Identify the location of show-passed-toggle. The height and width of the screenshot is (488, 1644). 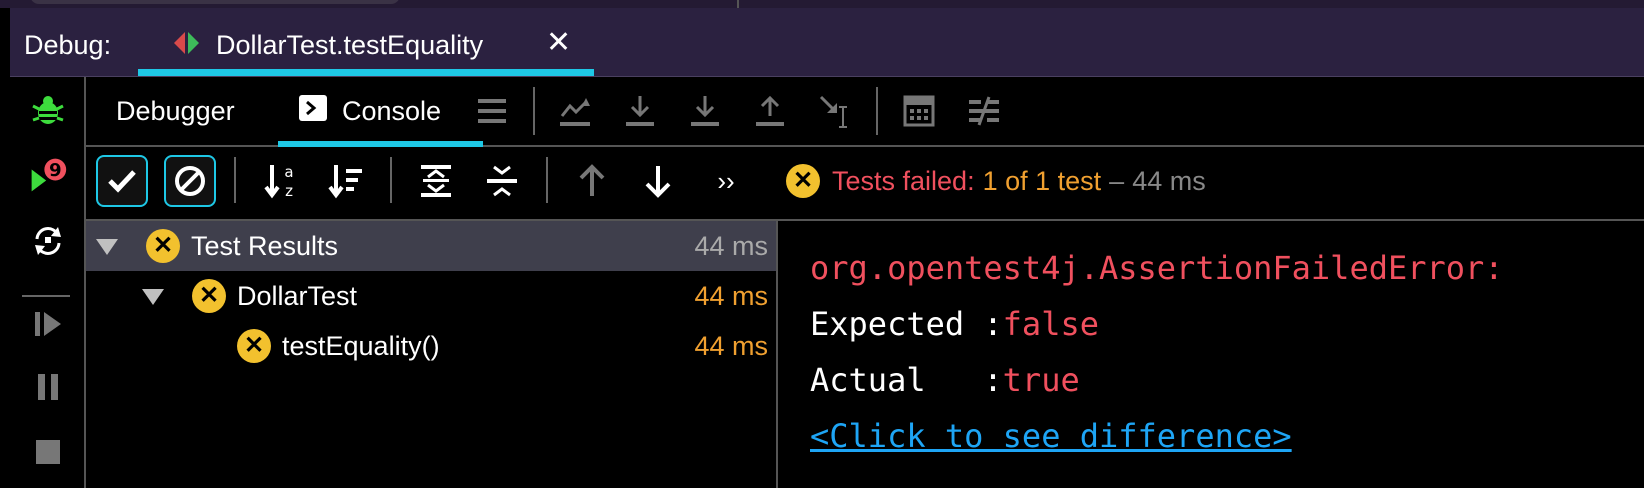
(122, 181).